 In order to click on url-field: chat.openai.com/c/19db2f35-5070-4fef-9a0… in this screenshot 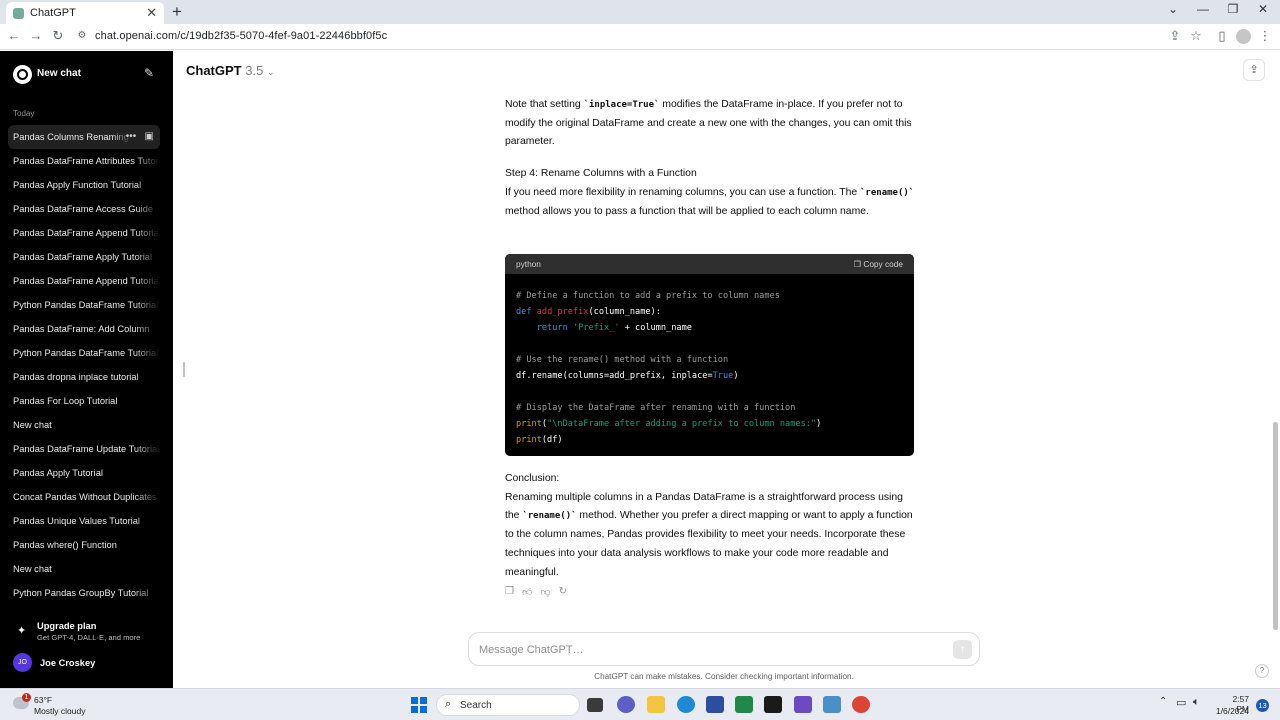, I will do `click(241, 36)`.